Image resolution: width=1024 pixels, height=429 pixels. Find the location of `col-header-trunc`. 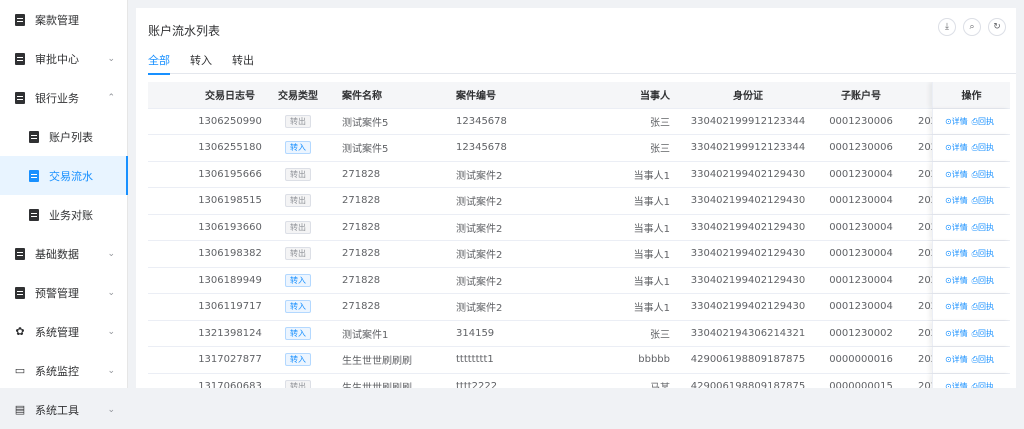

col-header-trunc is located at coordinates (925, 95).